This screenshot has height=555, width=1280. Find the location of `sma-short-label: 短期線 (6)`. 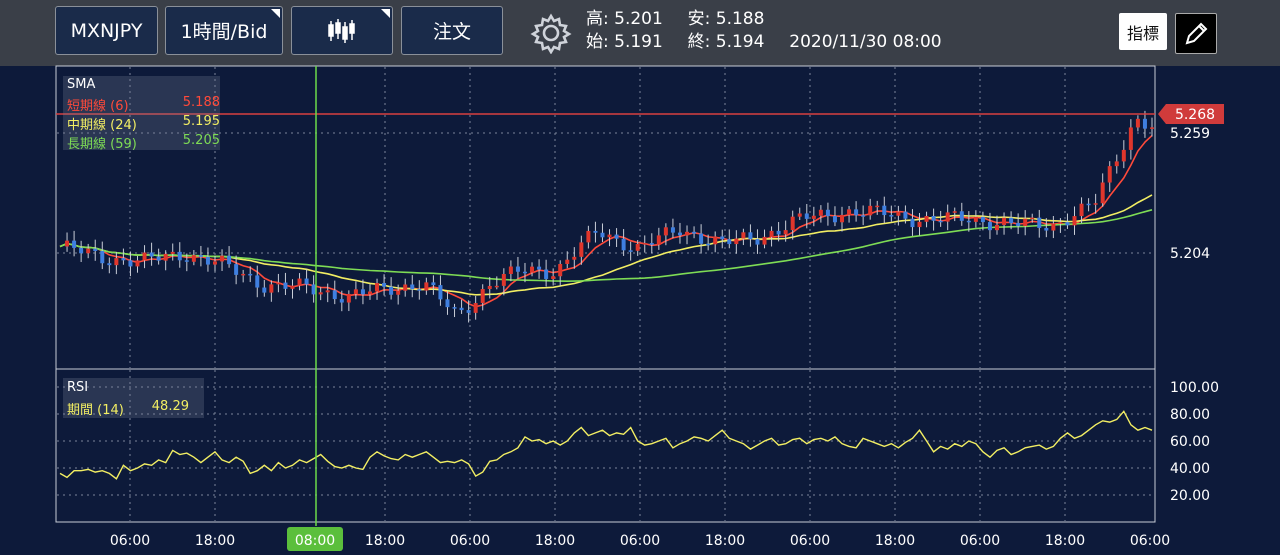

sma-short-label: 短期線 (6) is located at coordinates (98, 106).